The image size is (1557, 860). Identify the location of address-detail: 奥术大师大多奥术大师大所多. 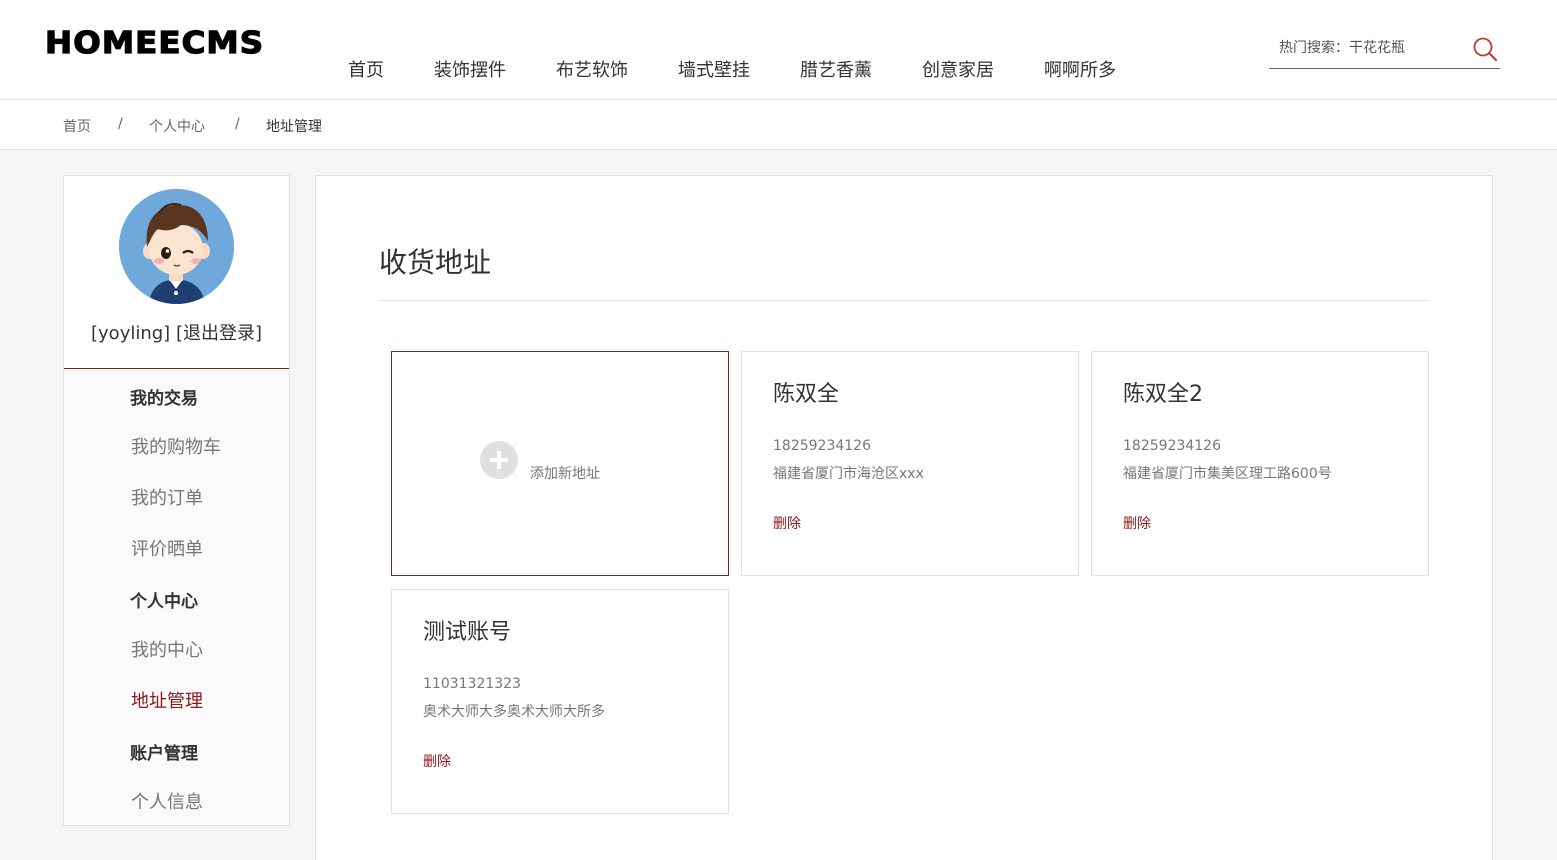
(514, 712).